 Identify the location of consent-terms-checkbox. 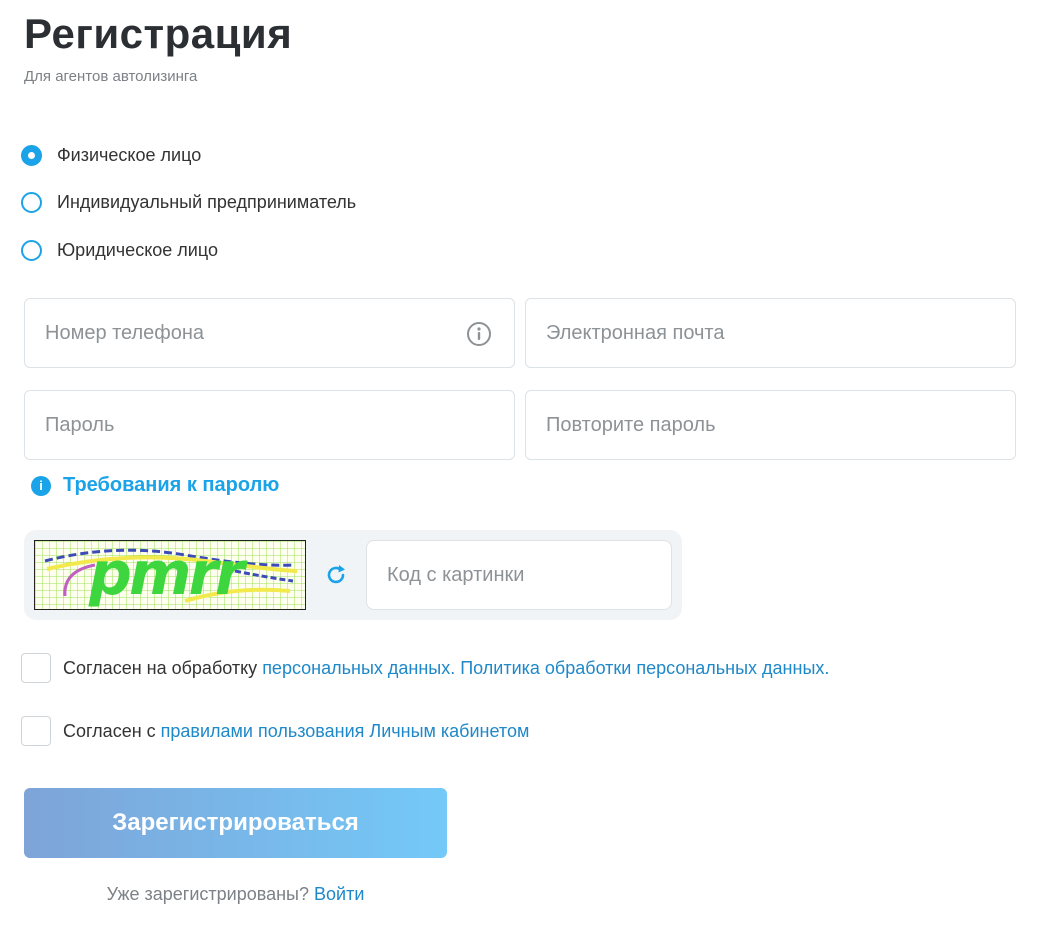
(36, 731).